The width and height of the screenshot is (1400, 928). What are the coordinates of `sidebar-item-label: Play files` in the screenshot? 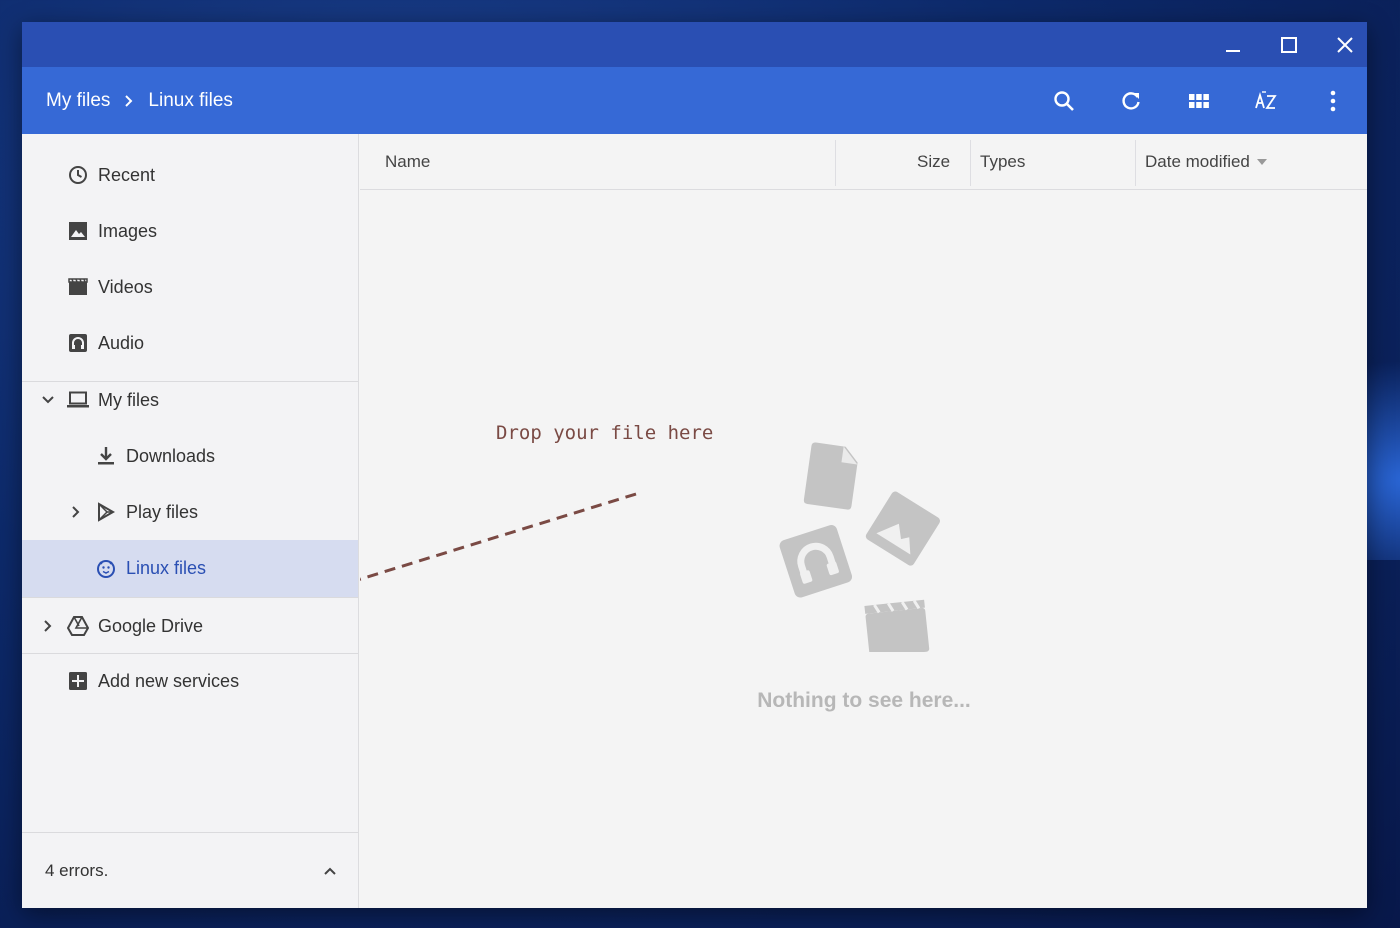 It's located at (162, 511).